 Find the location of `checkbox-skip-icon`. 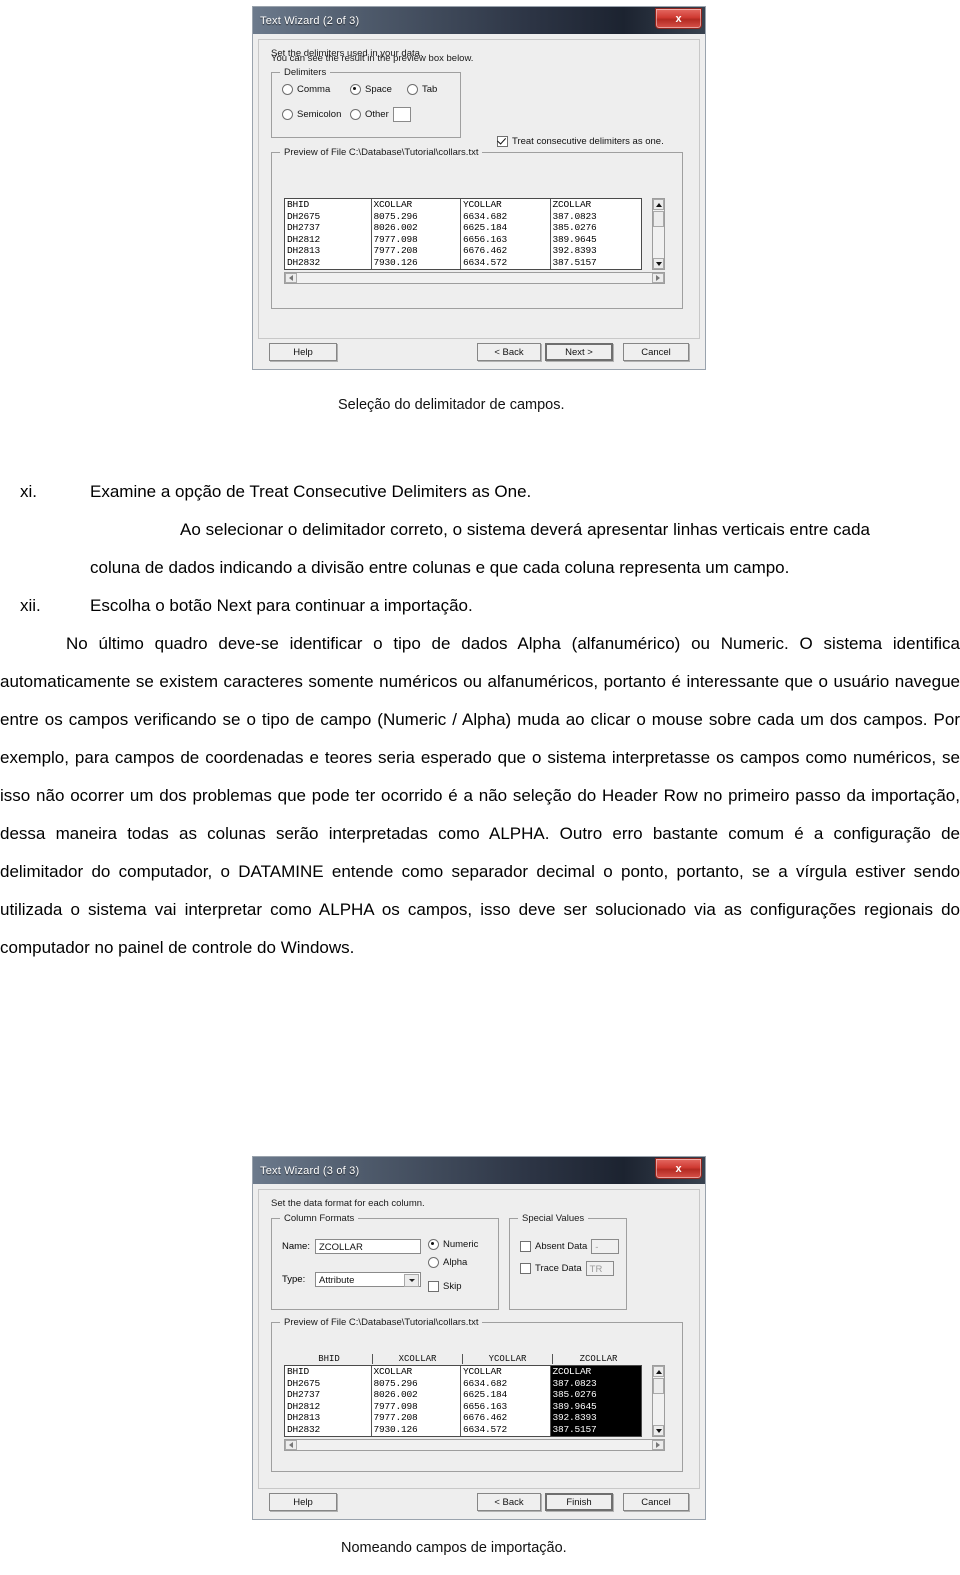

checkbox-skip-icon is located at coordinates (433, 1286).